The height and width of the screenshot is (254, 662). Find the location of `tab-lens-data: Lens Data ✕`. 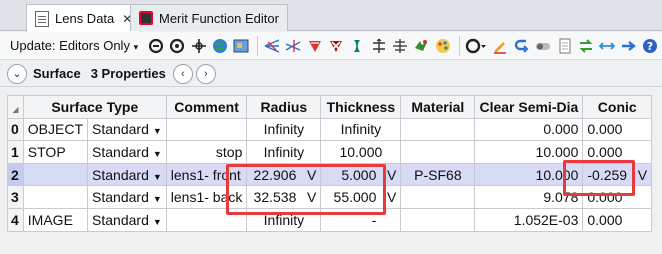

tab-lens-data: Lens Data ✕ is located at coordinates (84, 18).